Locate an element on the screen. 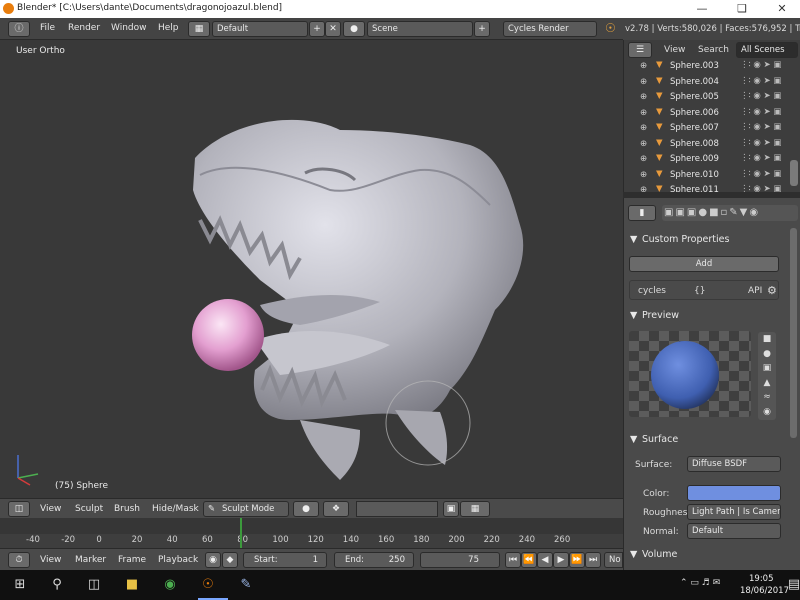  object-name: Sphere.008 is located at coordinates (694, 144).